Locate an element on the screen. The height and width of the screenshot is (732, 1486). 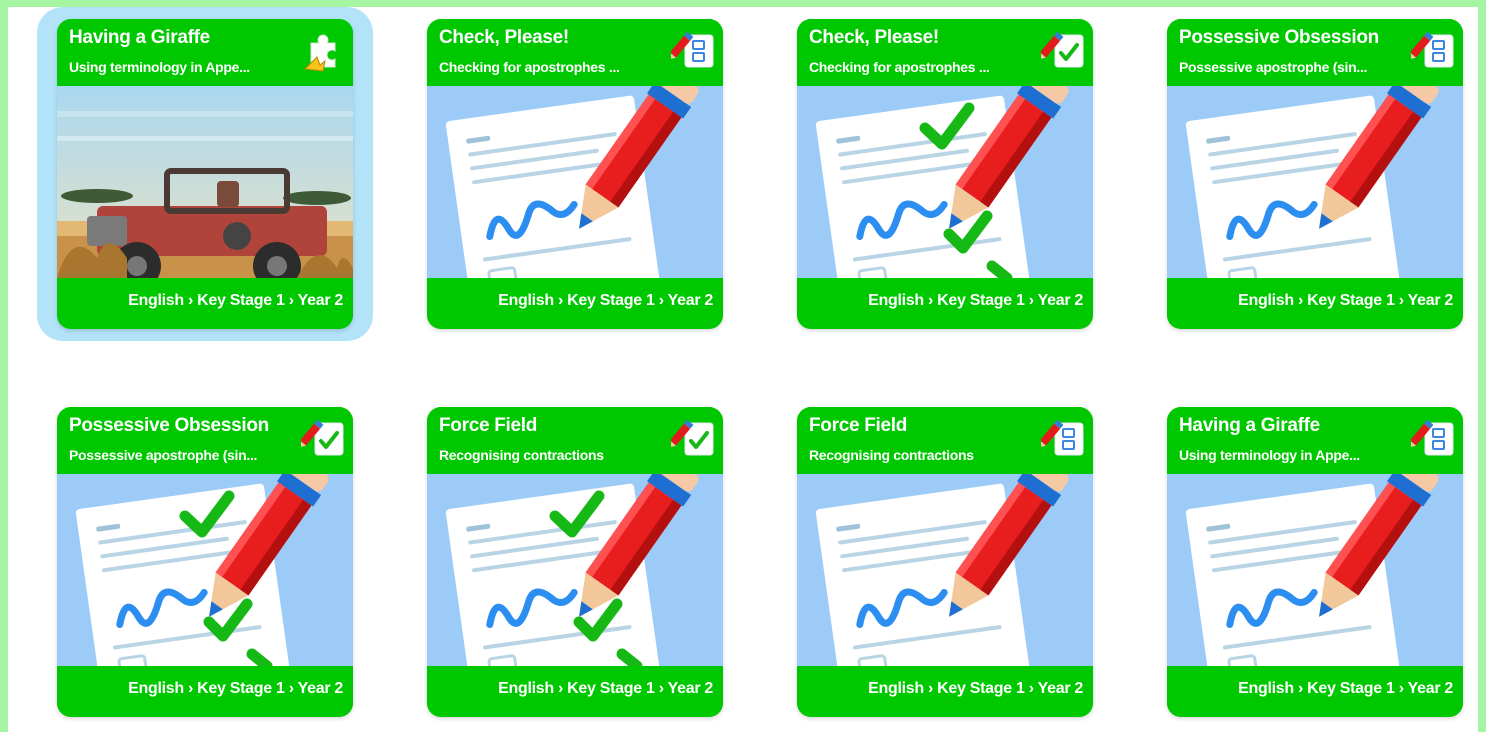
puzzle-icon is located at coordinates (324, 52).